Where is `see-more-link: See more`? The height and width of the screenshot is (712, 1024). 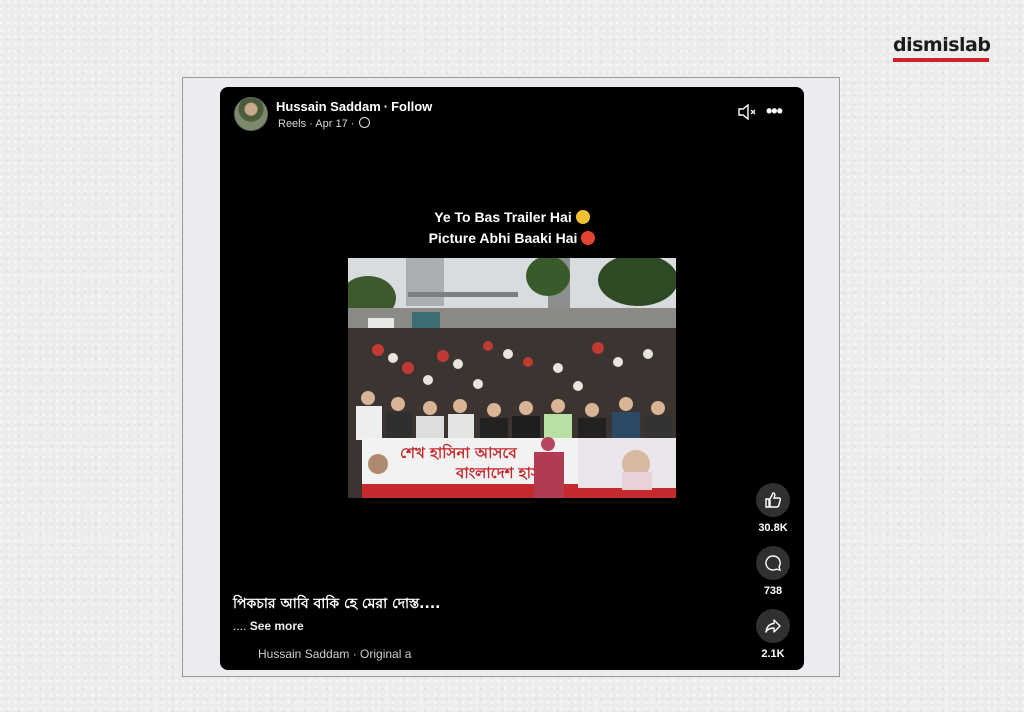 see-more-link: See more is located at coordinates (277, 626).